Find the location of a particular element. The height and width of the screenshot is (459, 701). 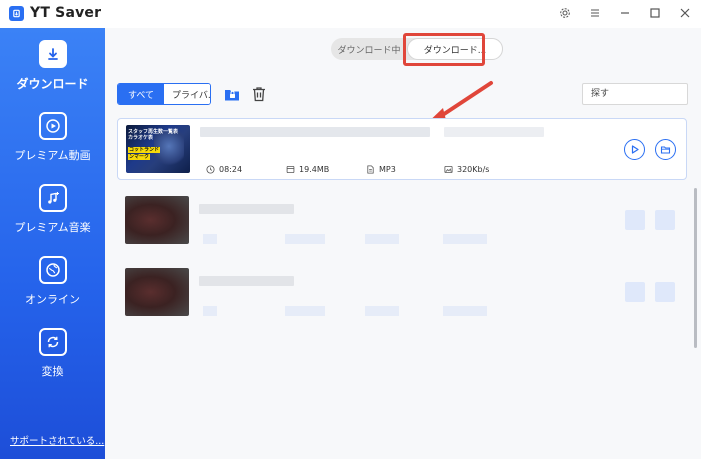

thumbnail-tag: ンマーク is located at coordinates (139, 157).